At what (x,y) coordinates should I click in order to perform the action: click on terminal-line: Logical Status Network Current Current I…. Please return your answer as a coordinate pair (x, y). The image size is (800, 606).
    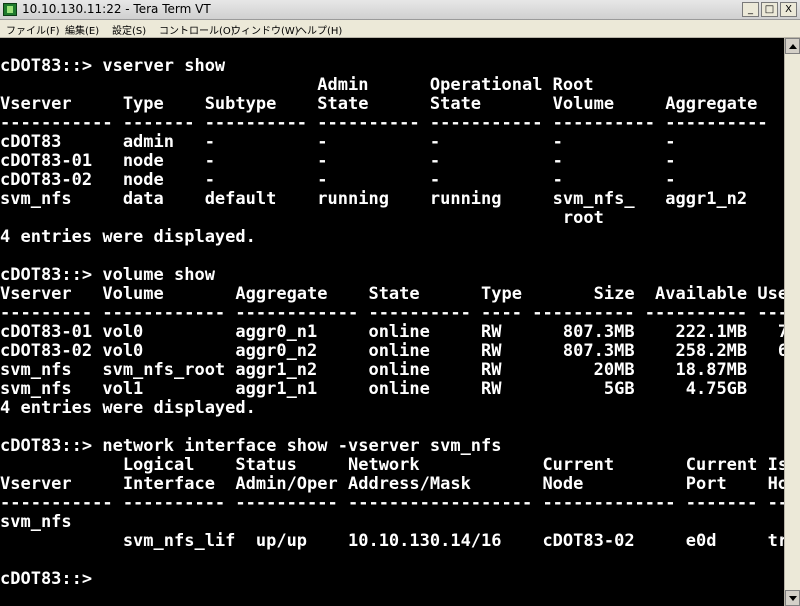
    Looking at the image, I should click on (392, 465).